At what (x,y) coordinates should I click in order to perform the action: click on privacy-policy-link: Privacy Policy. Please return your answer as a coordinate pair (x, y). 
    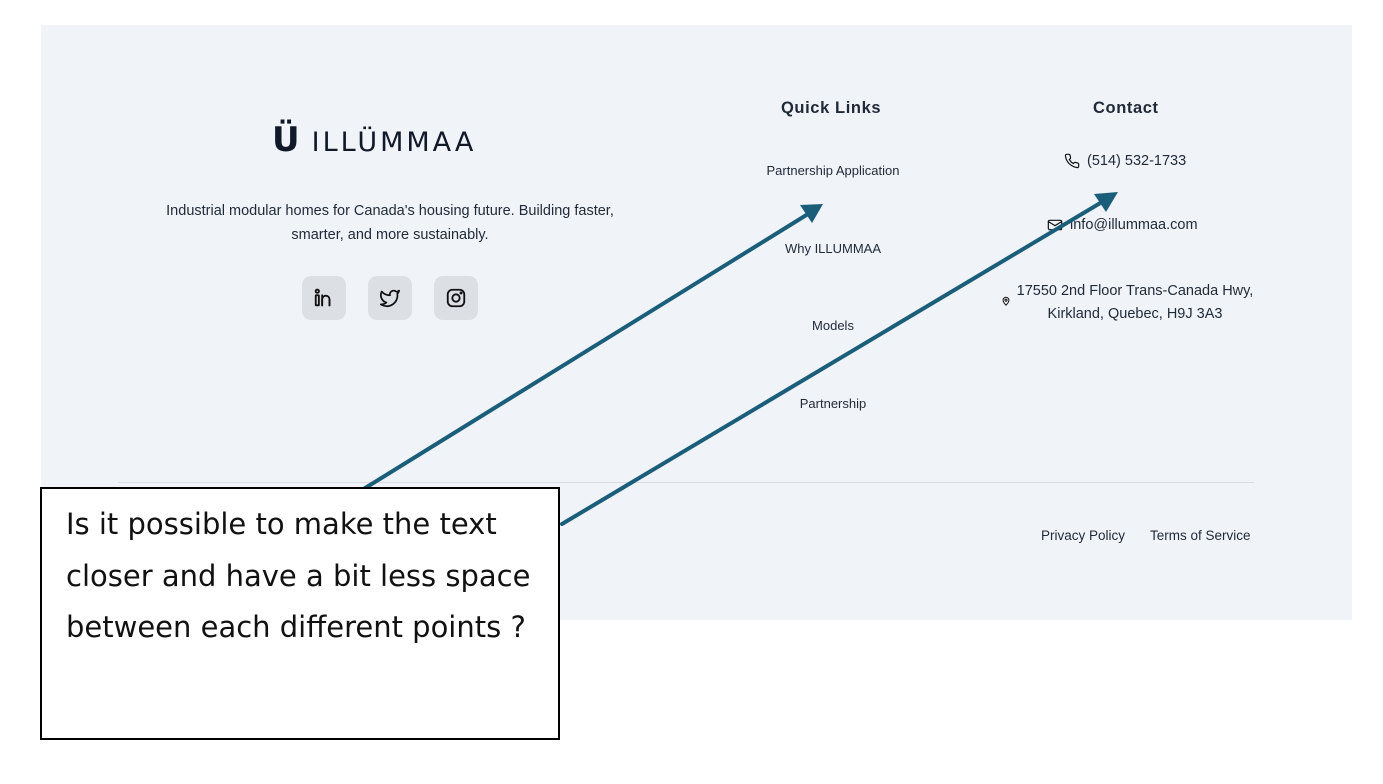
    Looking at the image, I should click on (1083, 535).